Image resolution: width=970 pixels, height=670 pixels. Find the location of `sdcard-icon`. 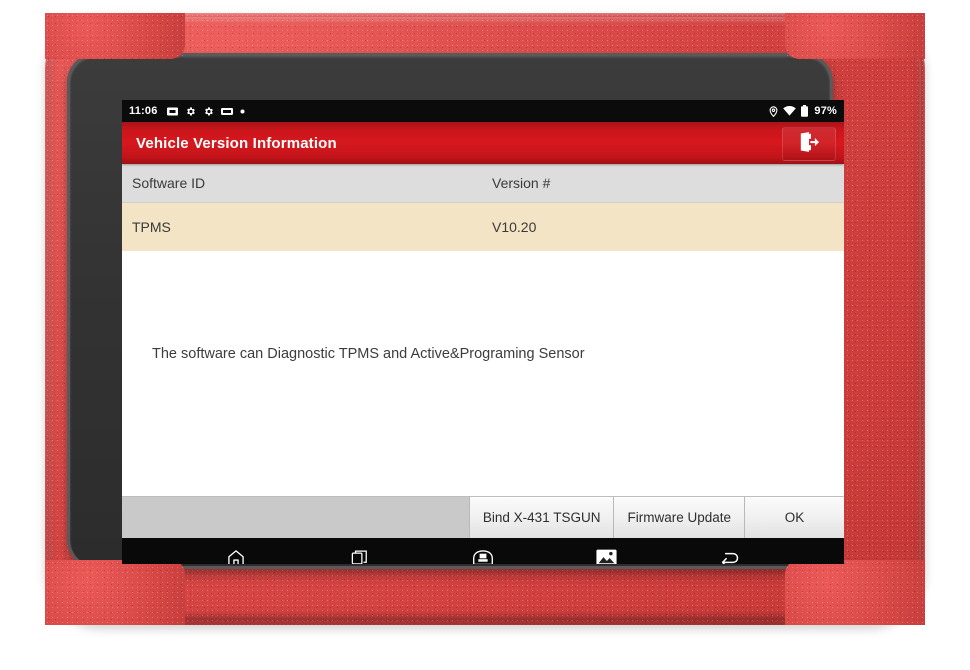

sdcard-icon is located at coordinates (172, 111).